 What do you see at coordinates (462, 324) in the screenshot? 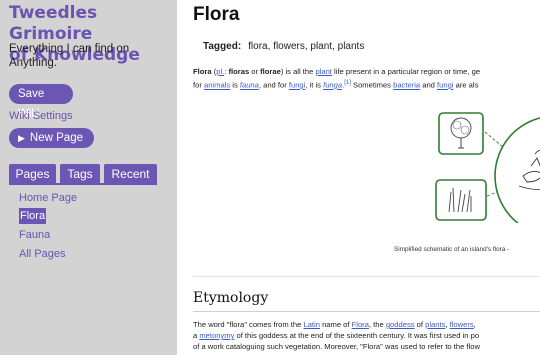
I see `link-flowers: flowers` at bounding box center [462, 324].